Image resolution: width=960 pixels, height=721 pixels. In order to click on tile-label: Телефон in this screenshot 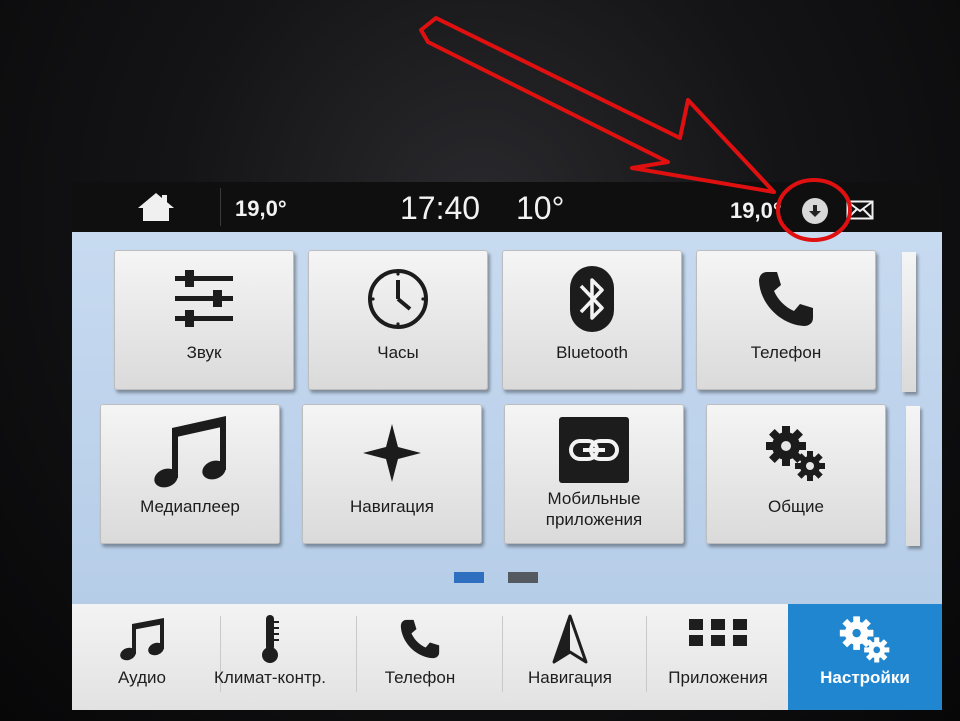, I will do `click(786, 352)`.